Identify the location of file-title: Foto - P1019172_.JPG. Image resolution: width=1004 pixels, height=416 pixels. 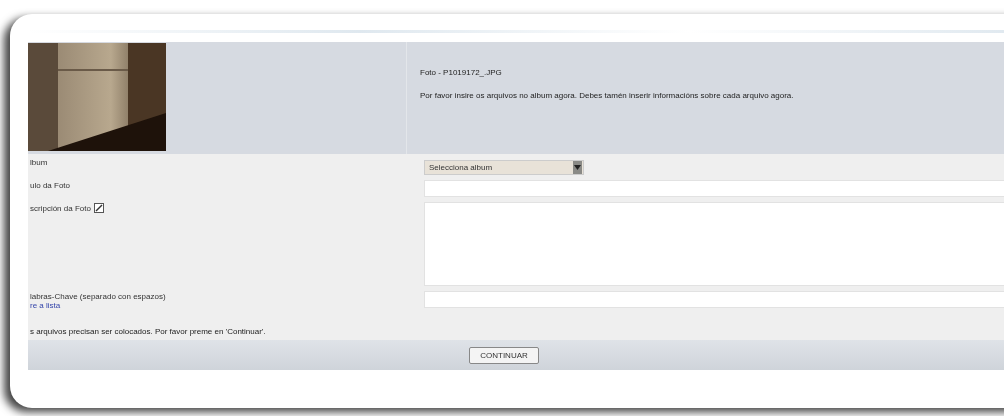
(461, 72).